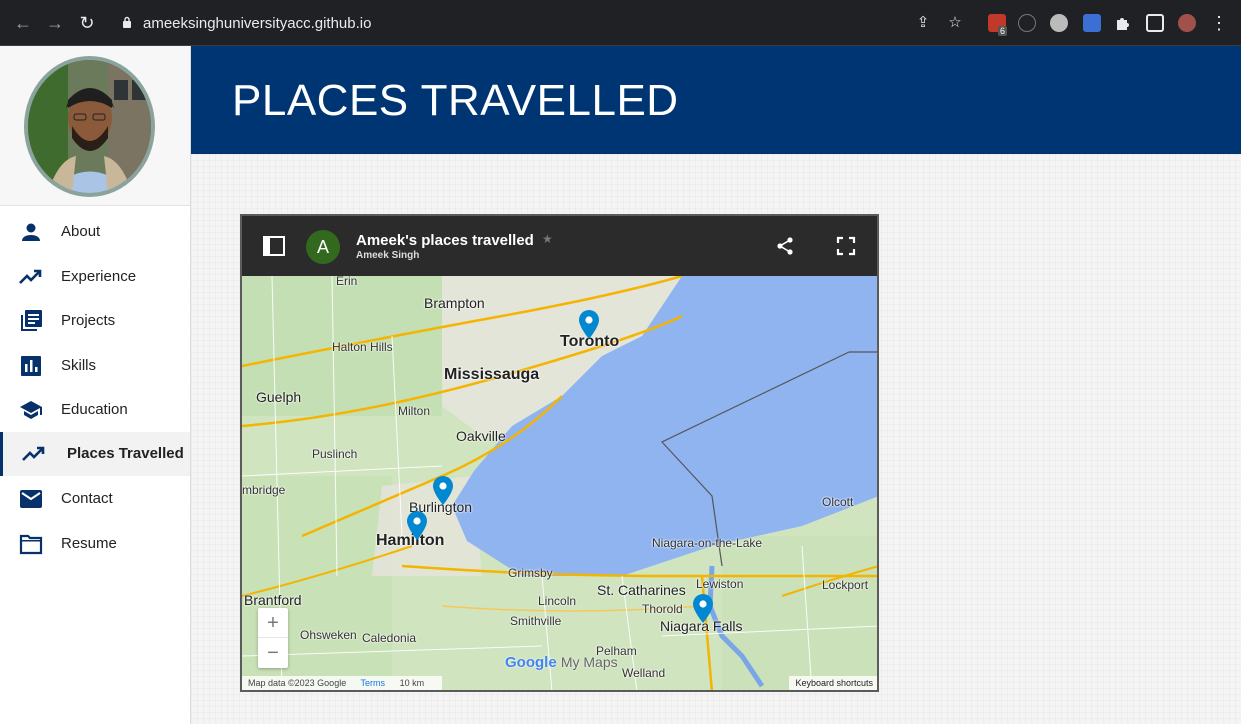  What do you see at coordinates (1092, 23) in the screenshot?
I see `bitwarden-extension-icon` at bounding box center [1092, 23].